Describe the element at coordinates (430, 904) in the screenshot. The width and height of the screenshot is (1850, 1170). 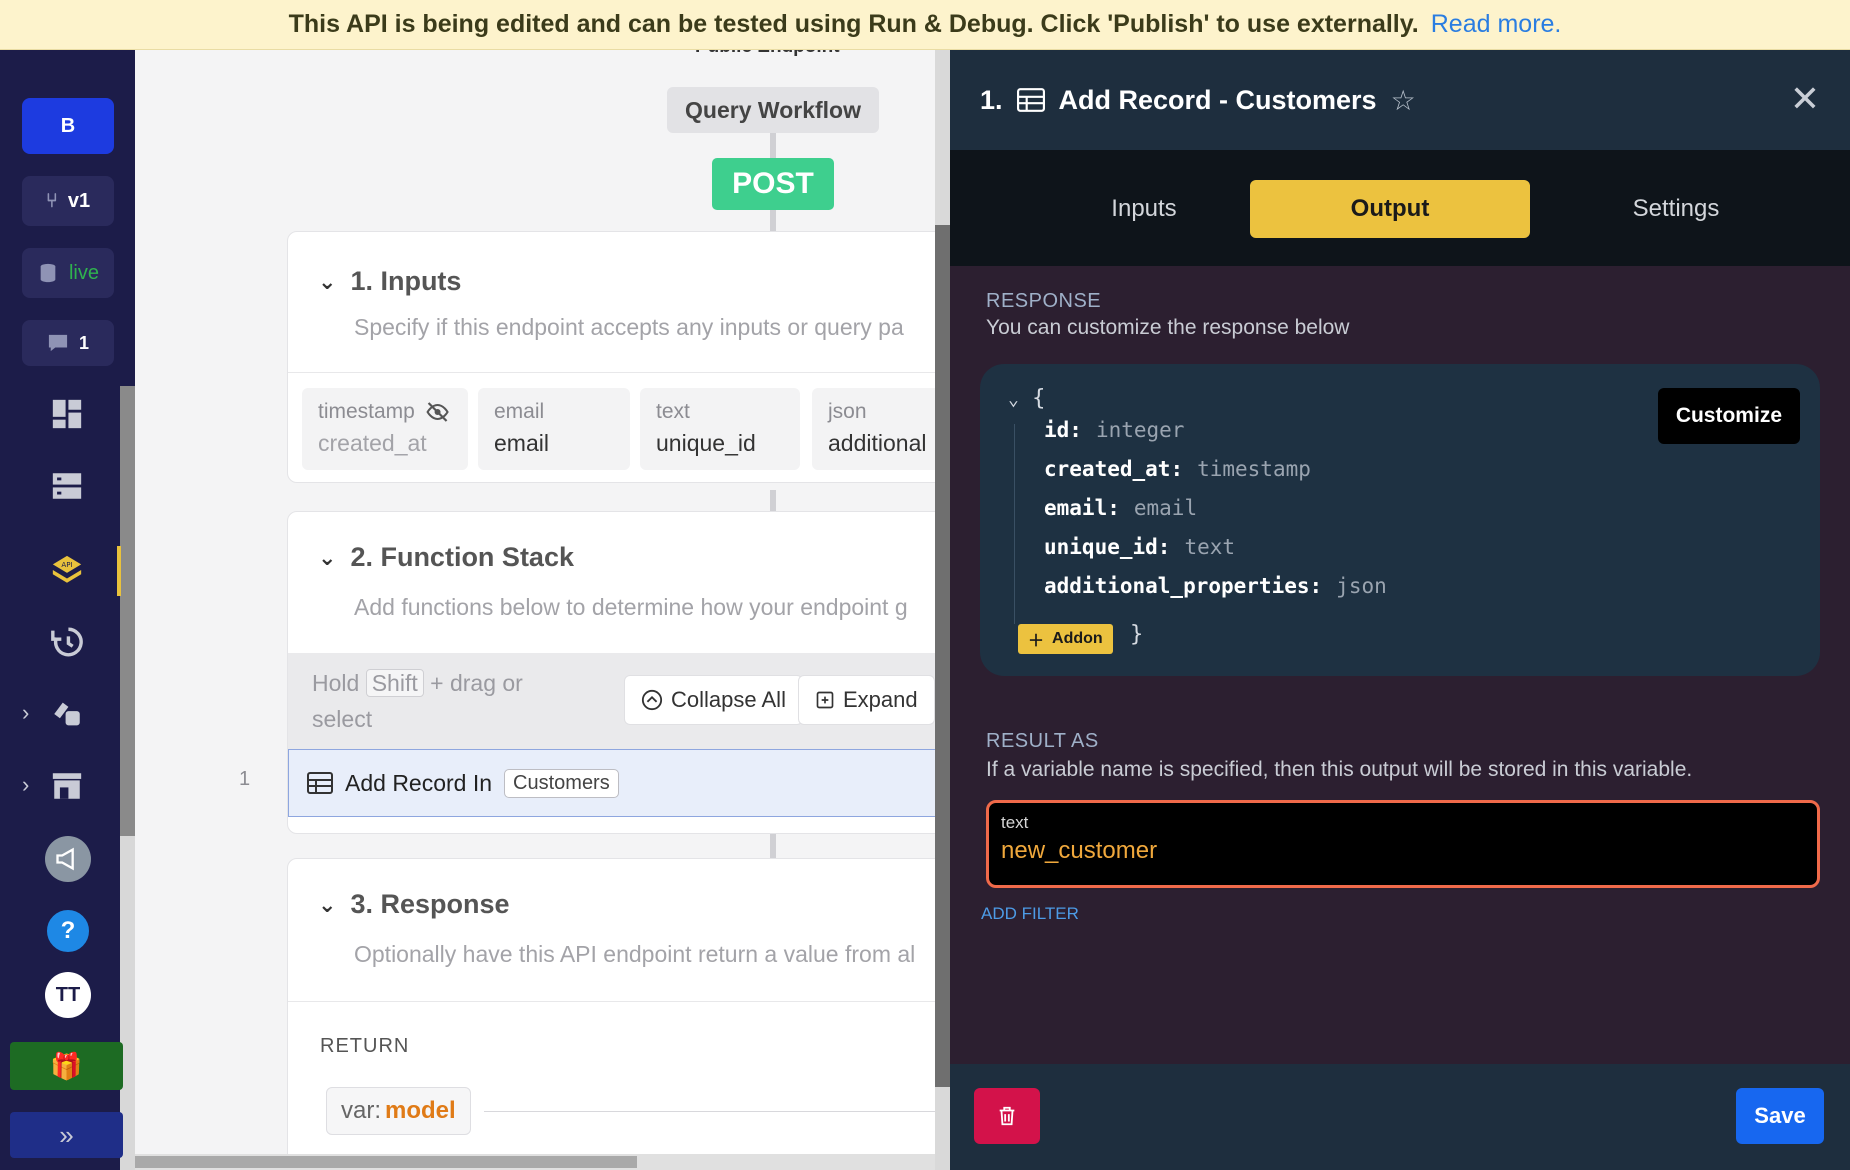
I see `response-title: 3. Response` at that location.